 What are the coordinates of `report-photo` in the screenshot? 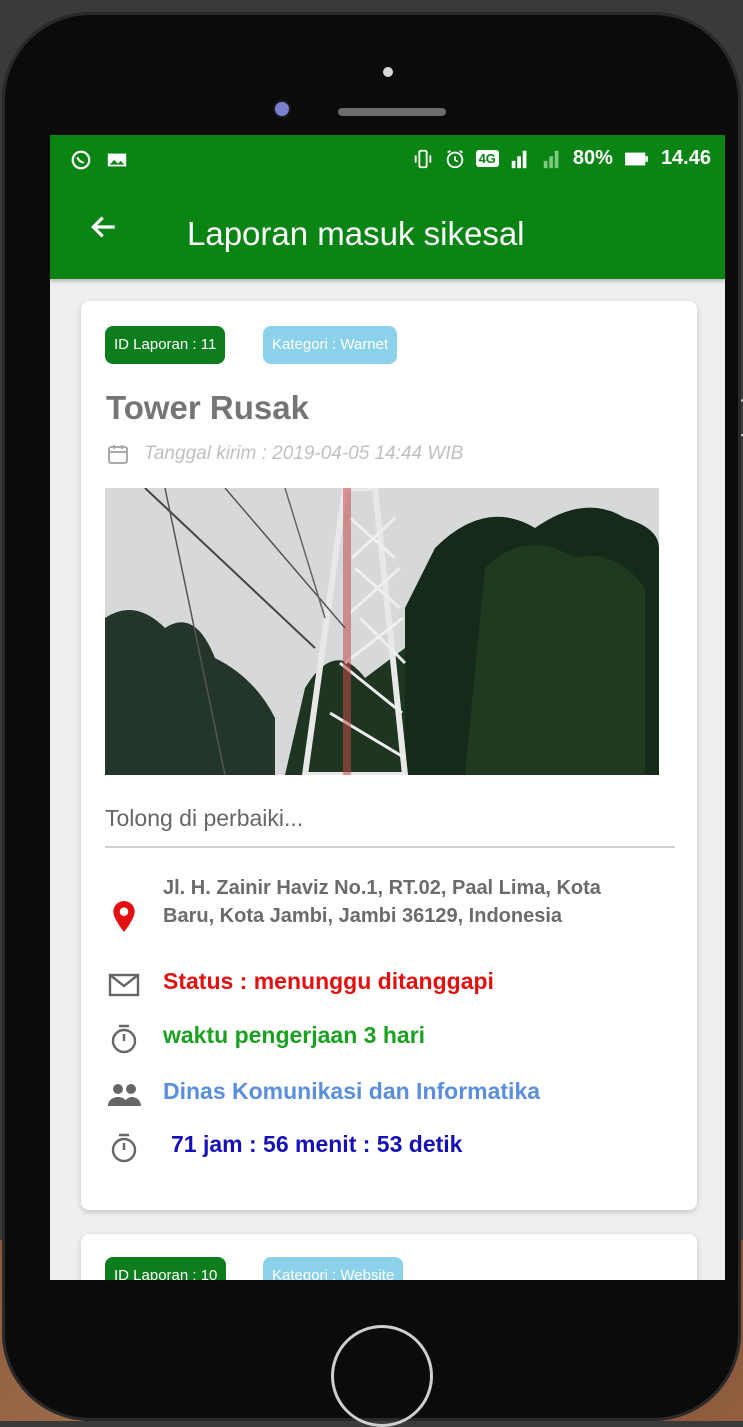 It's located at (382, 631).